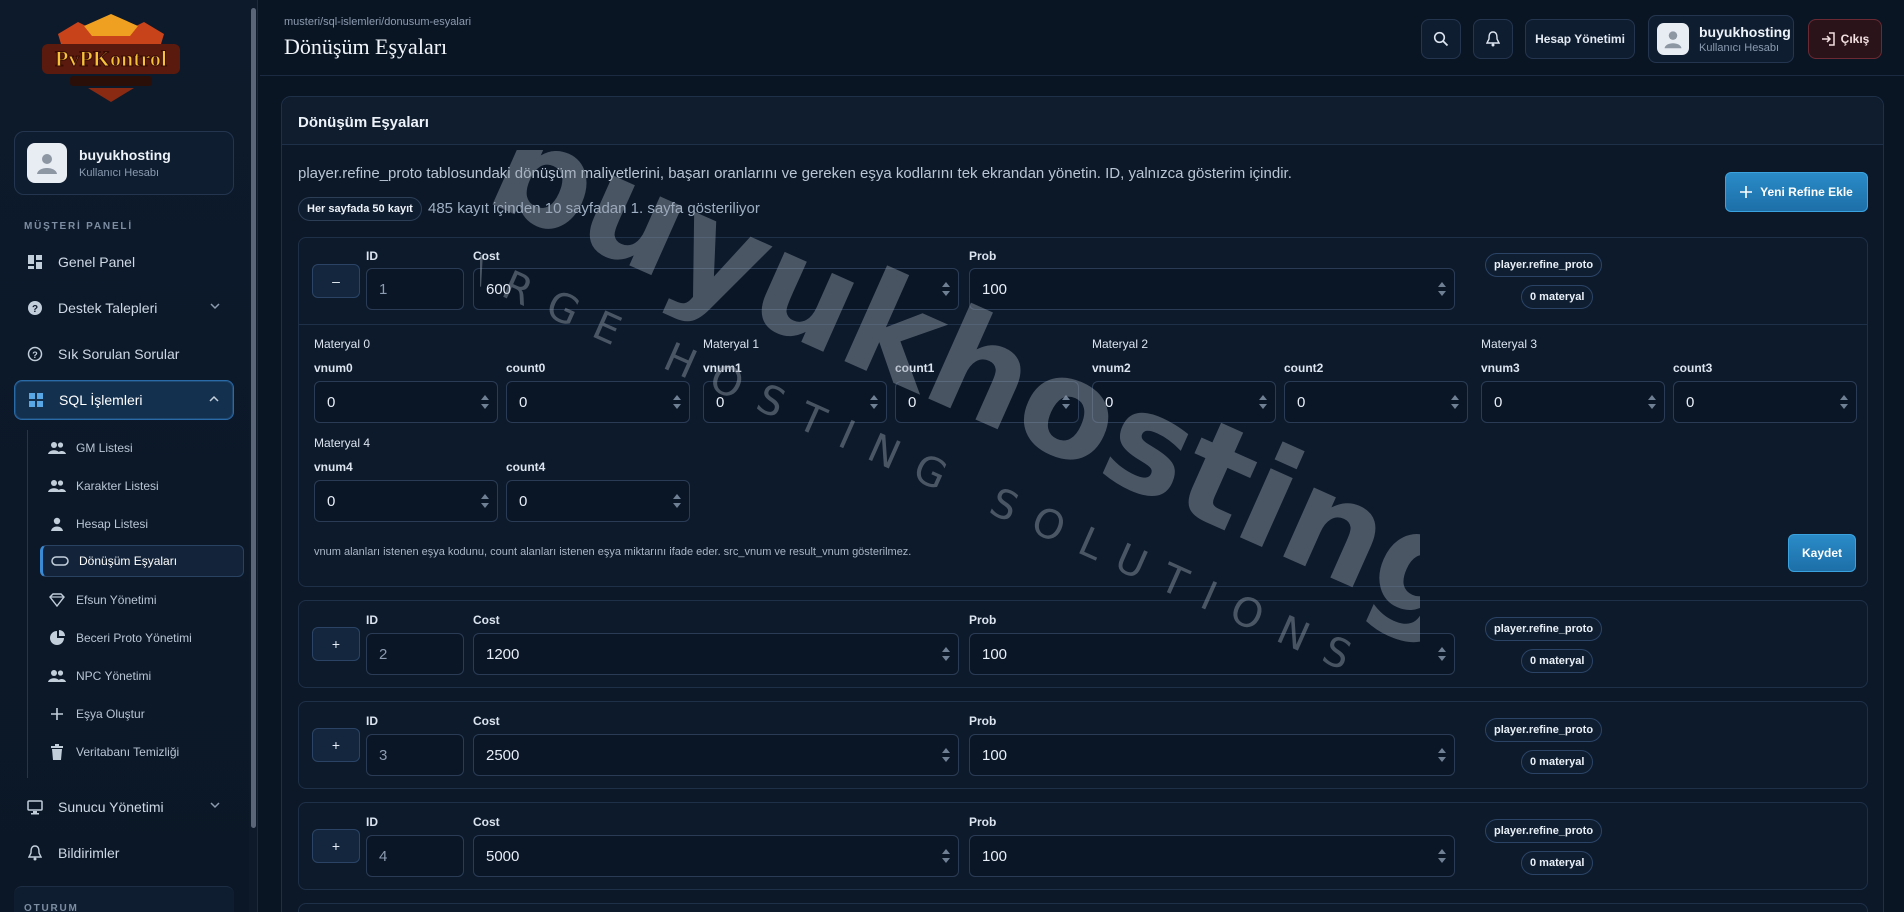 This screenshot has width=1904, height=912. I want to click on cost-label: Cost, so click(486, 721).